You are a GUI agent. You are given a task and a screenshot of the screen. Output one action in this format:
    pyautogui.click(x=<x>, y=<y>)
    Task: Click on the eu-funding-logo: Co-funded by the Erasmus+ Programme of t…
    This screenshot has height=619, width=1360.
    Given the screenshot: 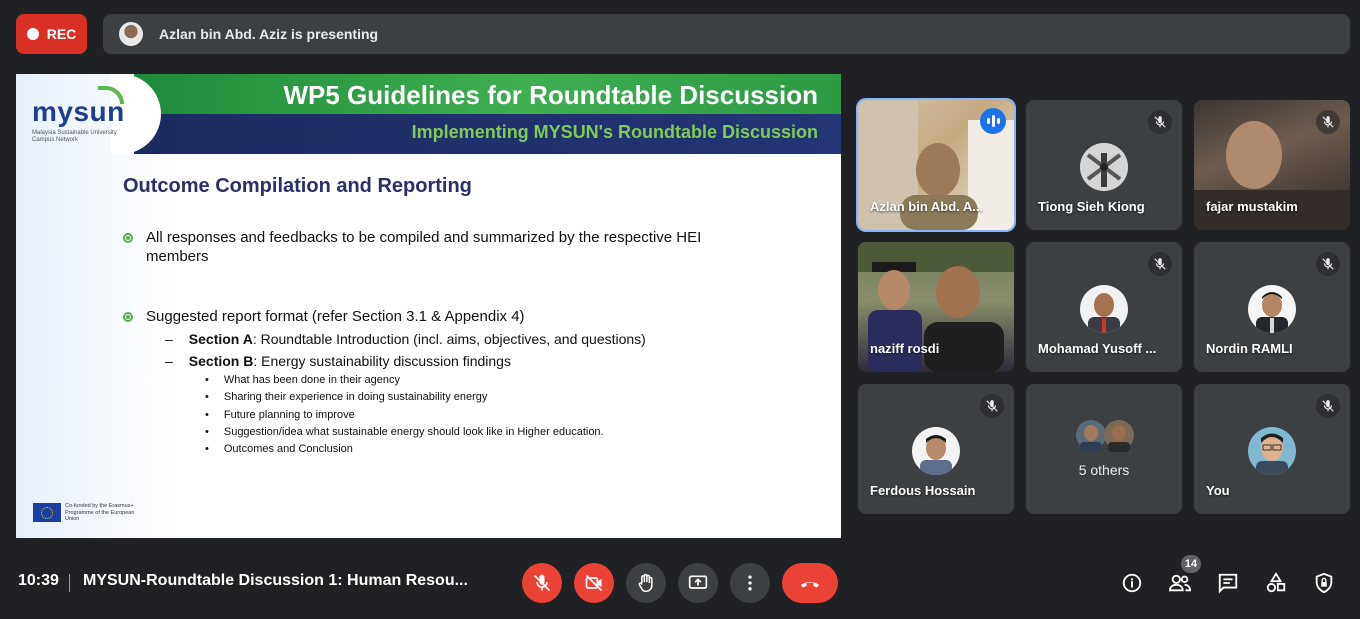 What is the action you would take?
    pyautogui.click(x=84, y=513)
    